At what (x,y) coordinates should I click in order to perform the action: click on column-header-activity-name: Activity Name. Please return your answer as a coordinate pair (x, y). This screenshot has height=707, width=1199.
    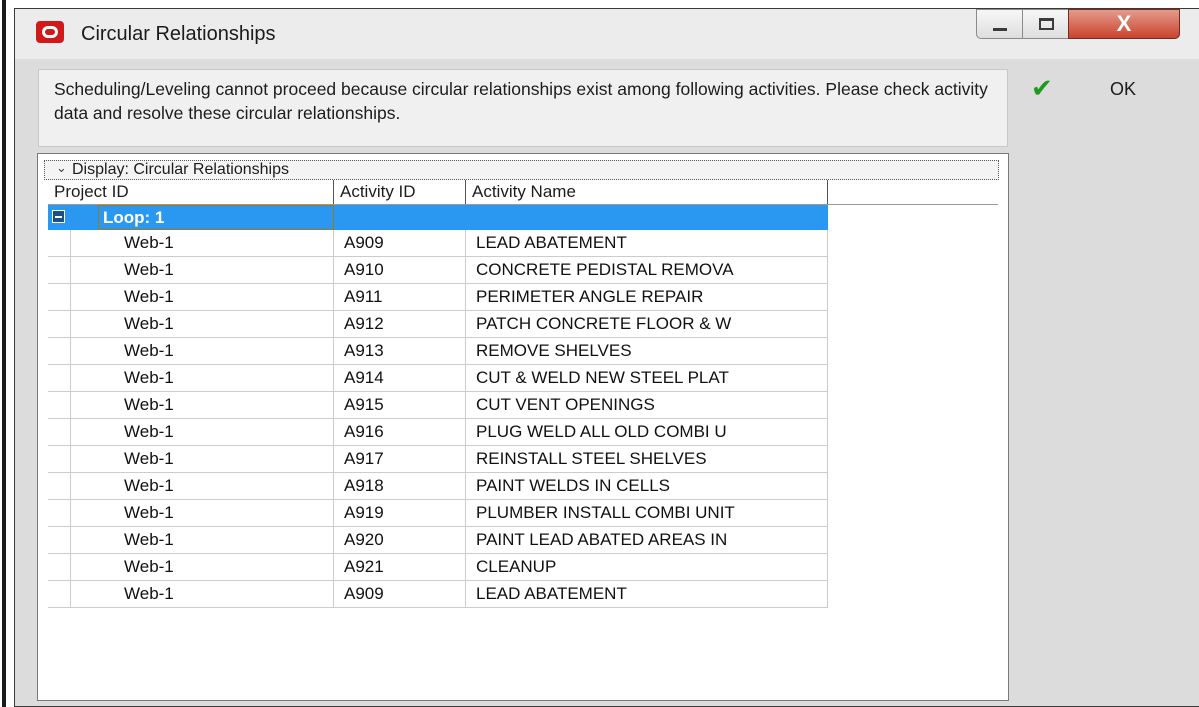
    Looking at the image, I should click on (647, 192).